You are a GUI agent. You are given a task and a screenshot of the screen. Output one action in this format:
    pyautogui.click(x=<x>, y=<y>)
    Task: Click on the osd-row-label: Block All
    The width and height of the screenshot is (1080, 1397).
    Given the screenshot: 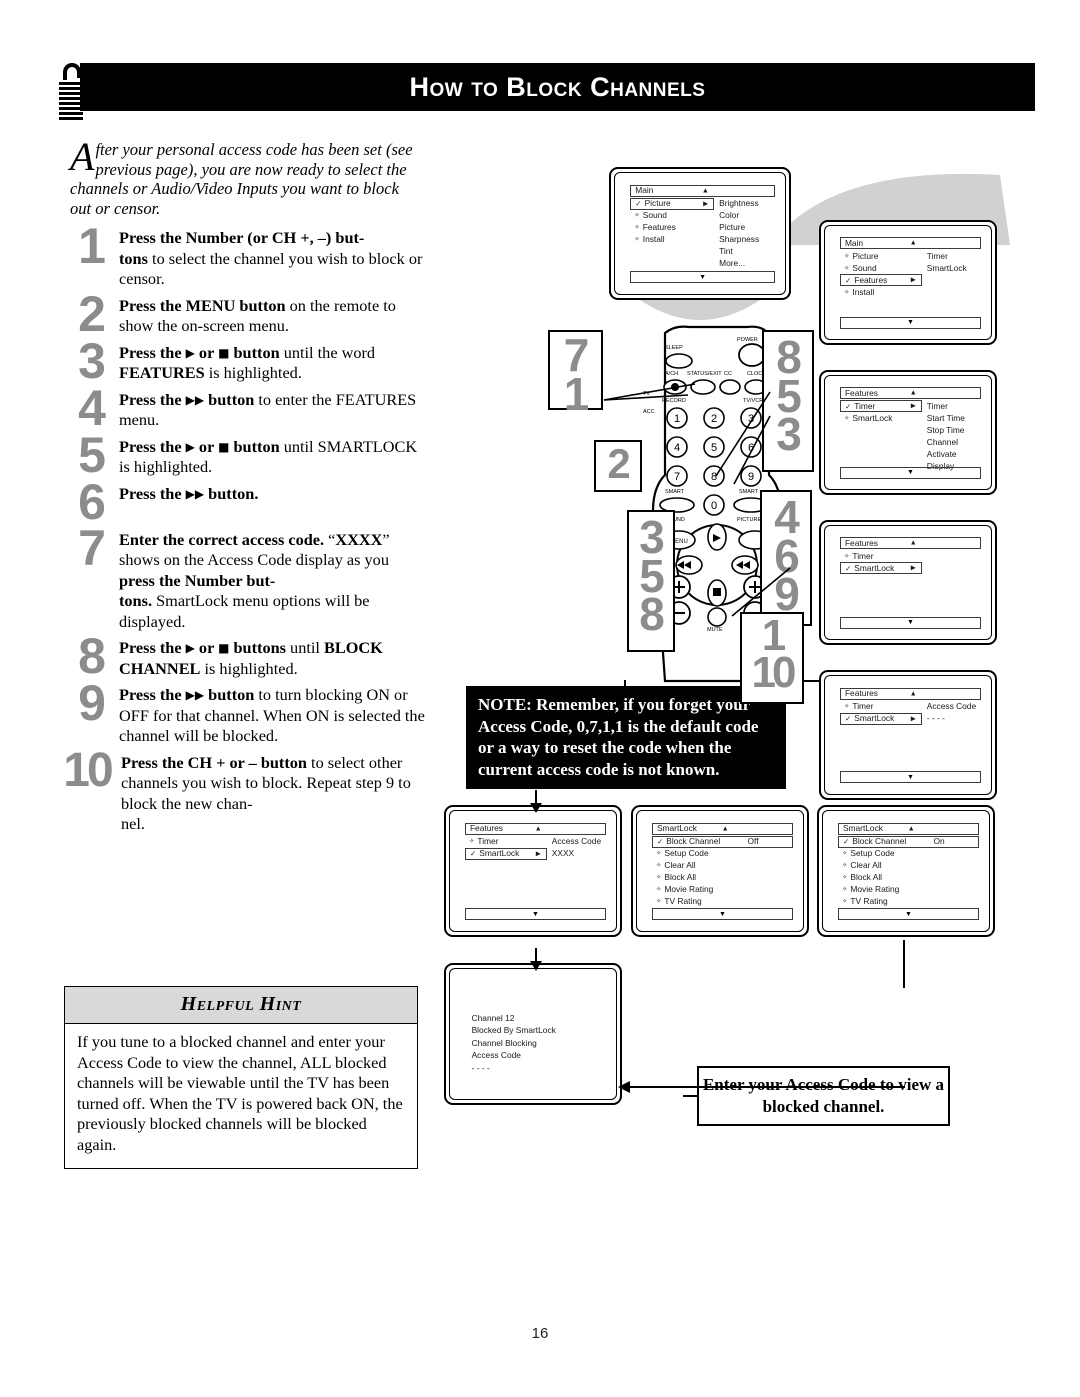 What is the action you would take?
    pyautogui.click(x=680, y=877)
    